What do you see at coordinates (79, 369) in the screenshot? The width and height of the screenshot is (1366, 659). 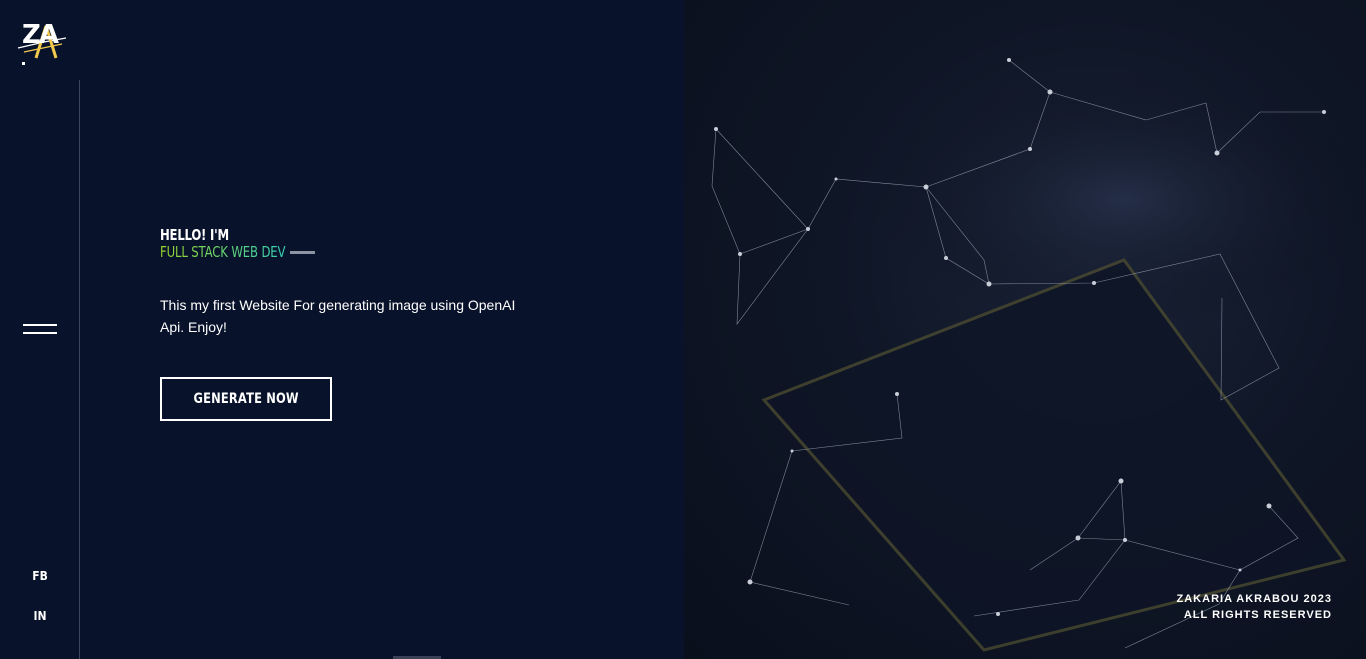 I see `vertical-divider` at bounding box center [79, 369].